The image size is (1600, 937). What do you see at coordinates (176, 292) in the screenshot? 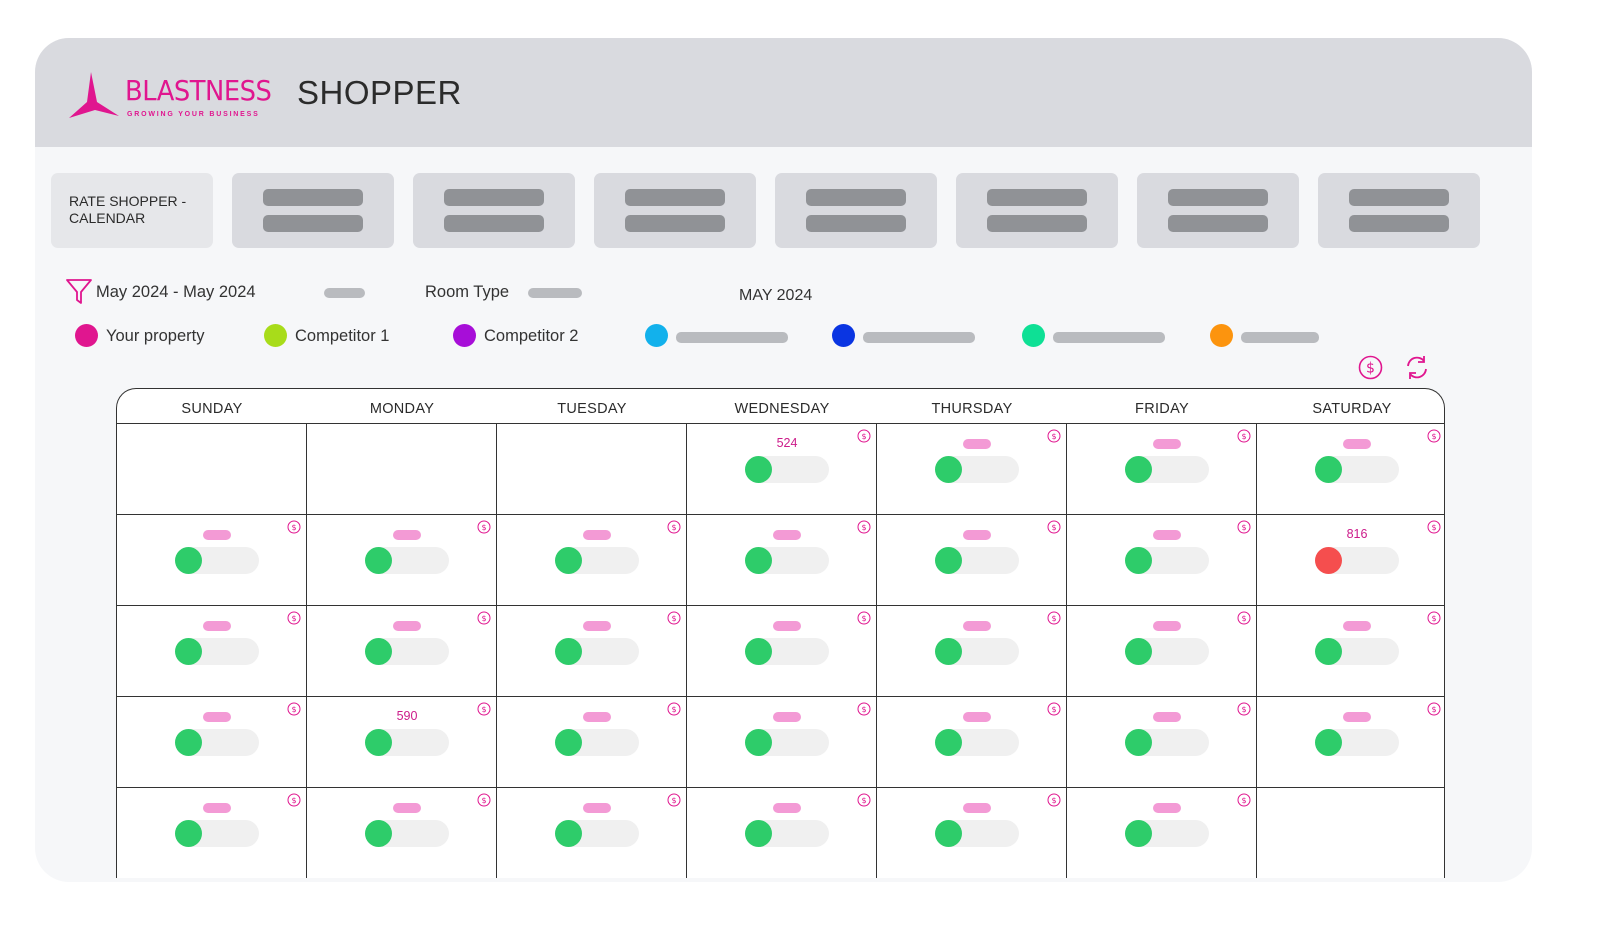
I see `date-range-selector: May 2024 - May 2024` at bounding box center [176, 292].